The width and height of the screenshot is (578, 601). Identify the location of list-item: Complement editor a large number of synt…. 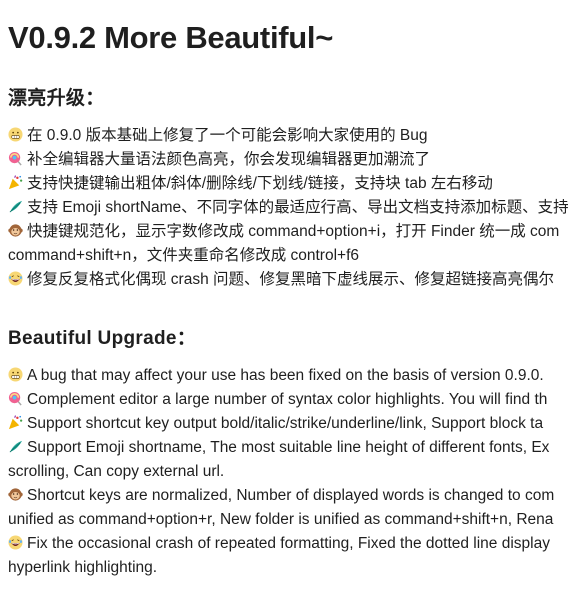
(293, 400).